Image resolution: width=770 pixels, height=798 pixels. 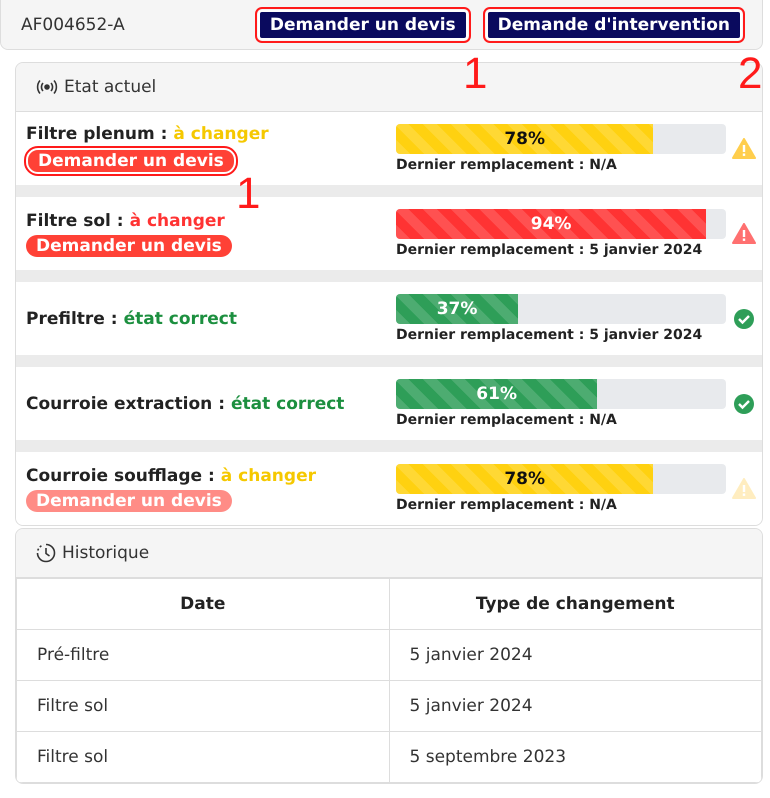 What do you see at coordinates (106, 553) in the screenshot?
I see `card-title: Historique` at bounding box center [106, 553].